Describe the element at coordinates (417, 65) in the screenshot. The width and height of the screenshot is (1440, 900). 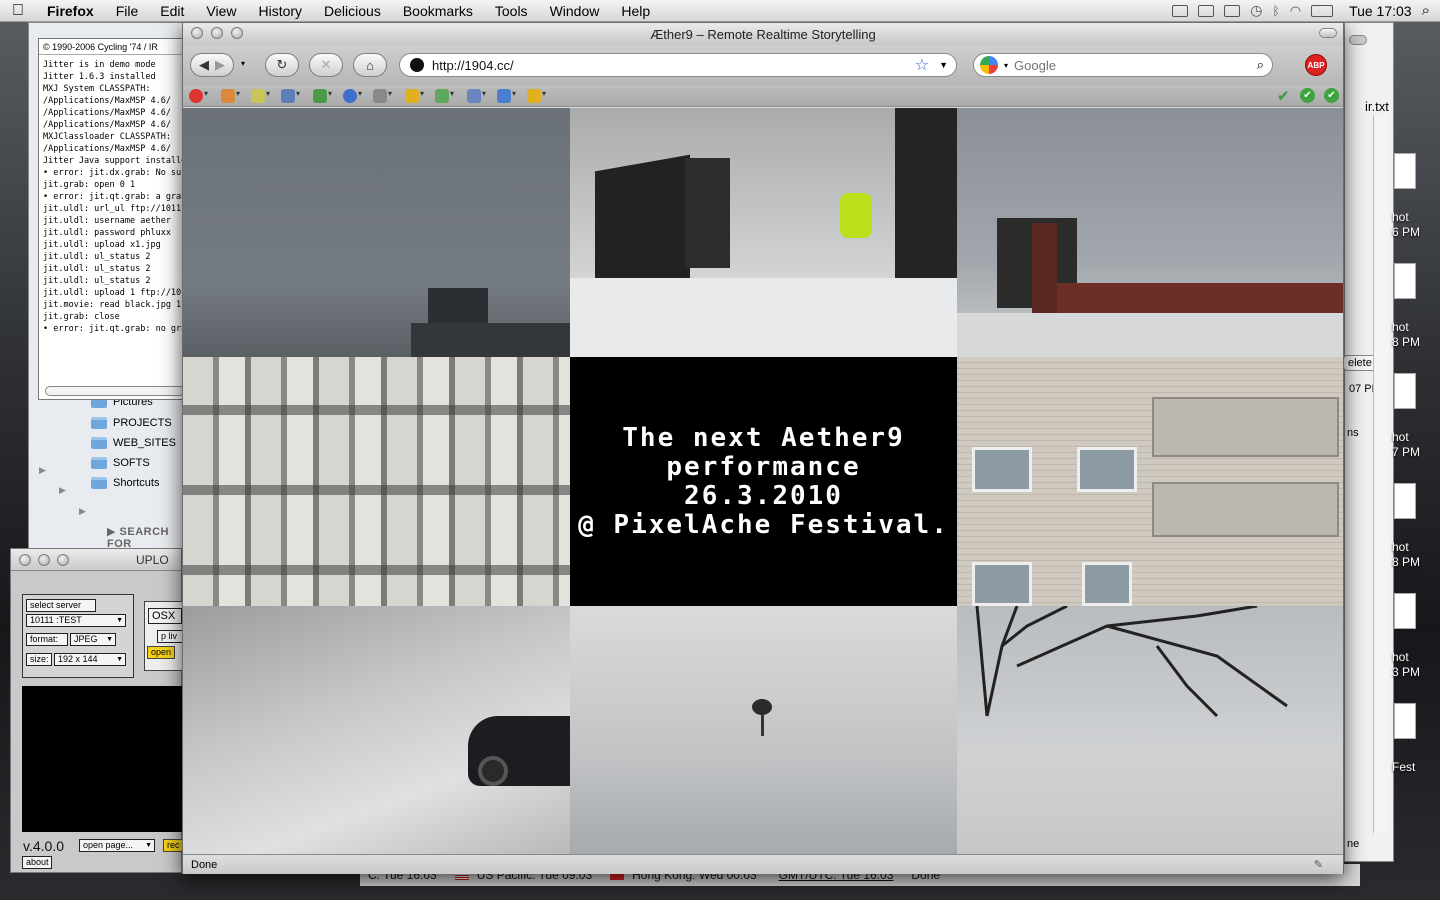
I see `site-identity-icon` at that location.